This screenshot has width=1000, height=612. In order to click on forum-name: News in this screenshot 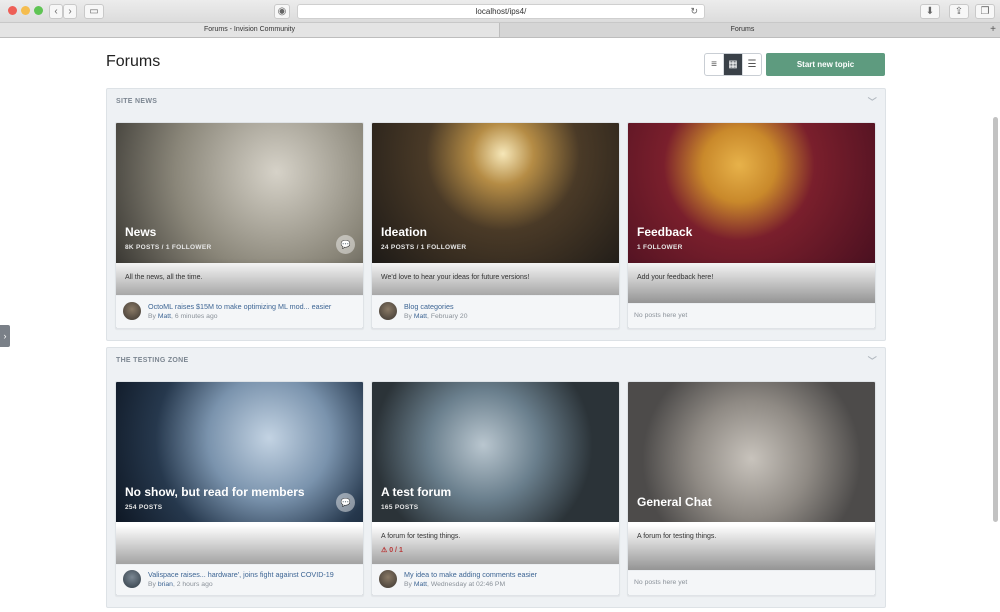, I will do `click(140, 232)`.